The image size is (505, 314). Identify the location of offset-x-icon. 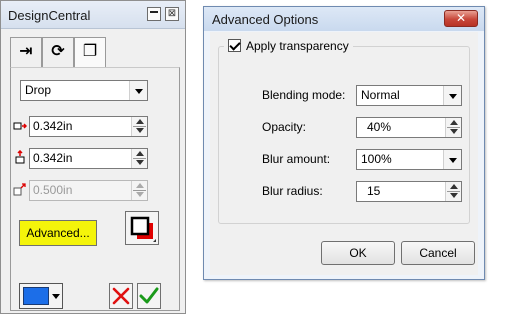
(20, 126).